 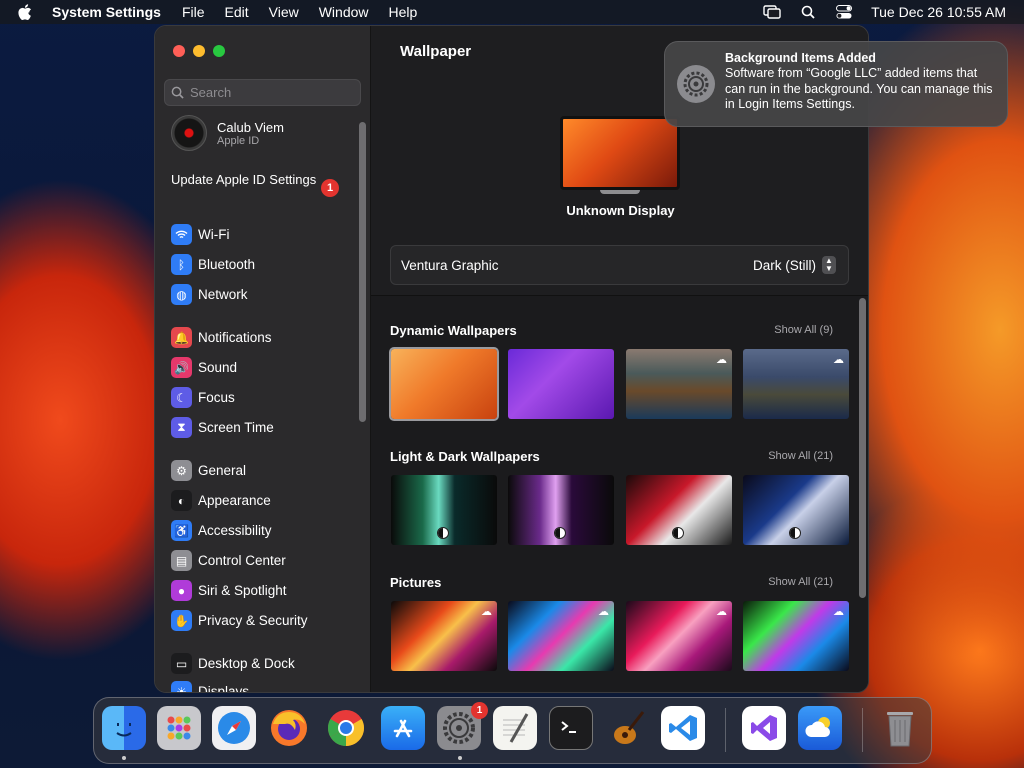 I want to click on menu-help: Help, so click(x=403, y=12).